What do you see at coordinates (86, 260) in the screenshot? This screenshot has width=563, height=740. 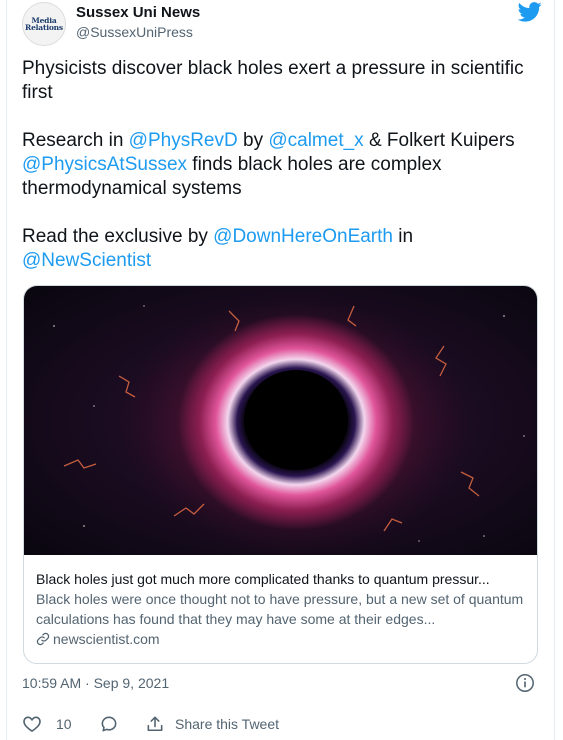 I see `mention-link: @NewScientist` at bounding box center [86, 260].